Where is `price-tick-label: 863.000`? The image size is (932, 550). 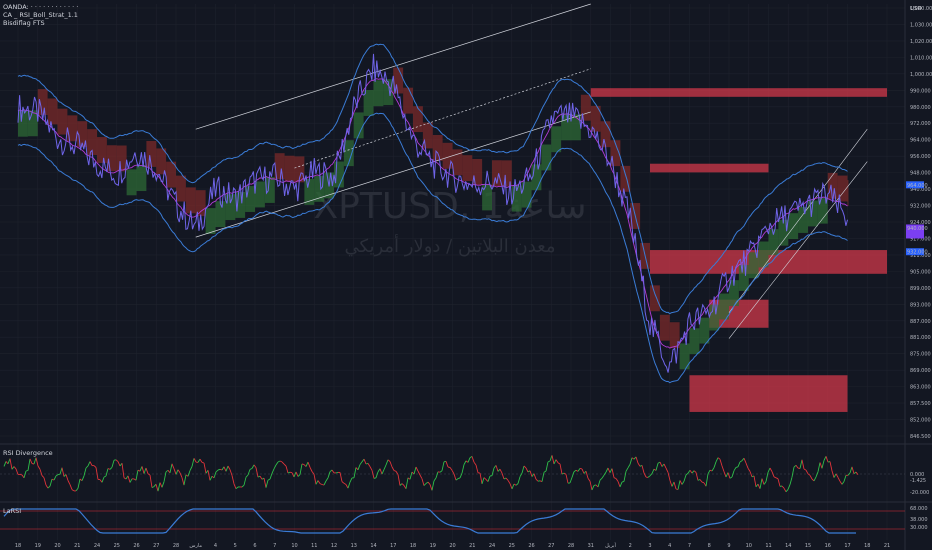 price-tick-label: 863.000 is located at coordinates (920, 388).